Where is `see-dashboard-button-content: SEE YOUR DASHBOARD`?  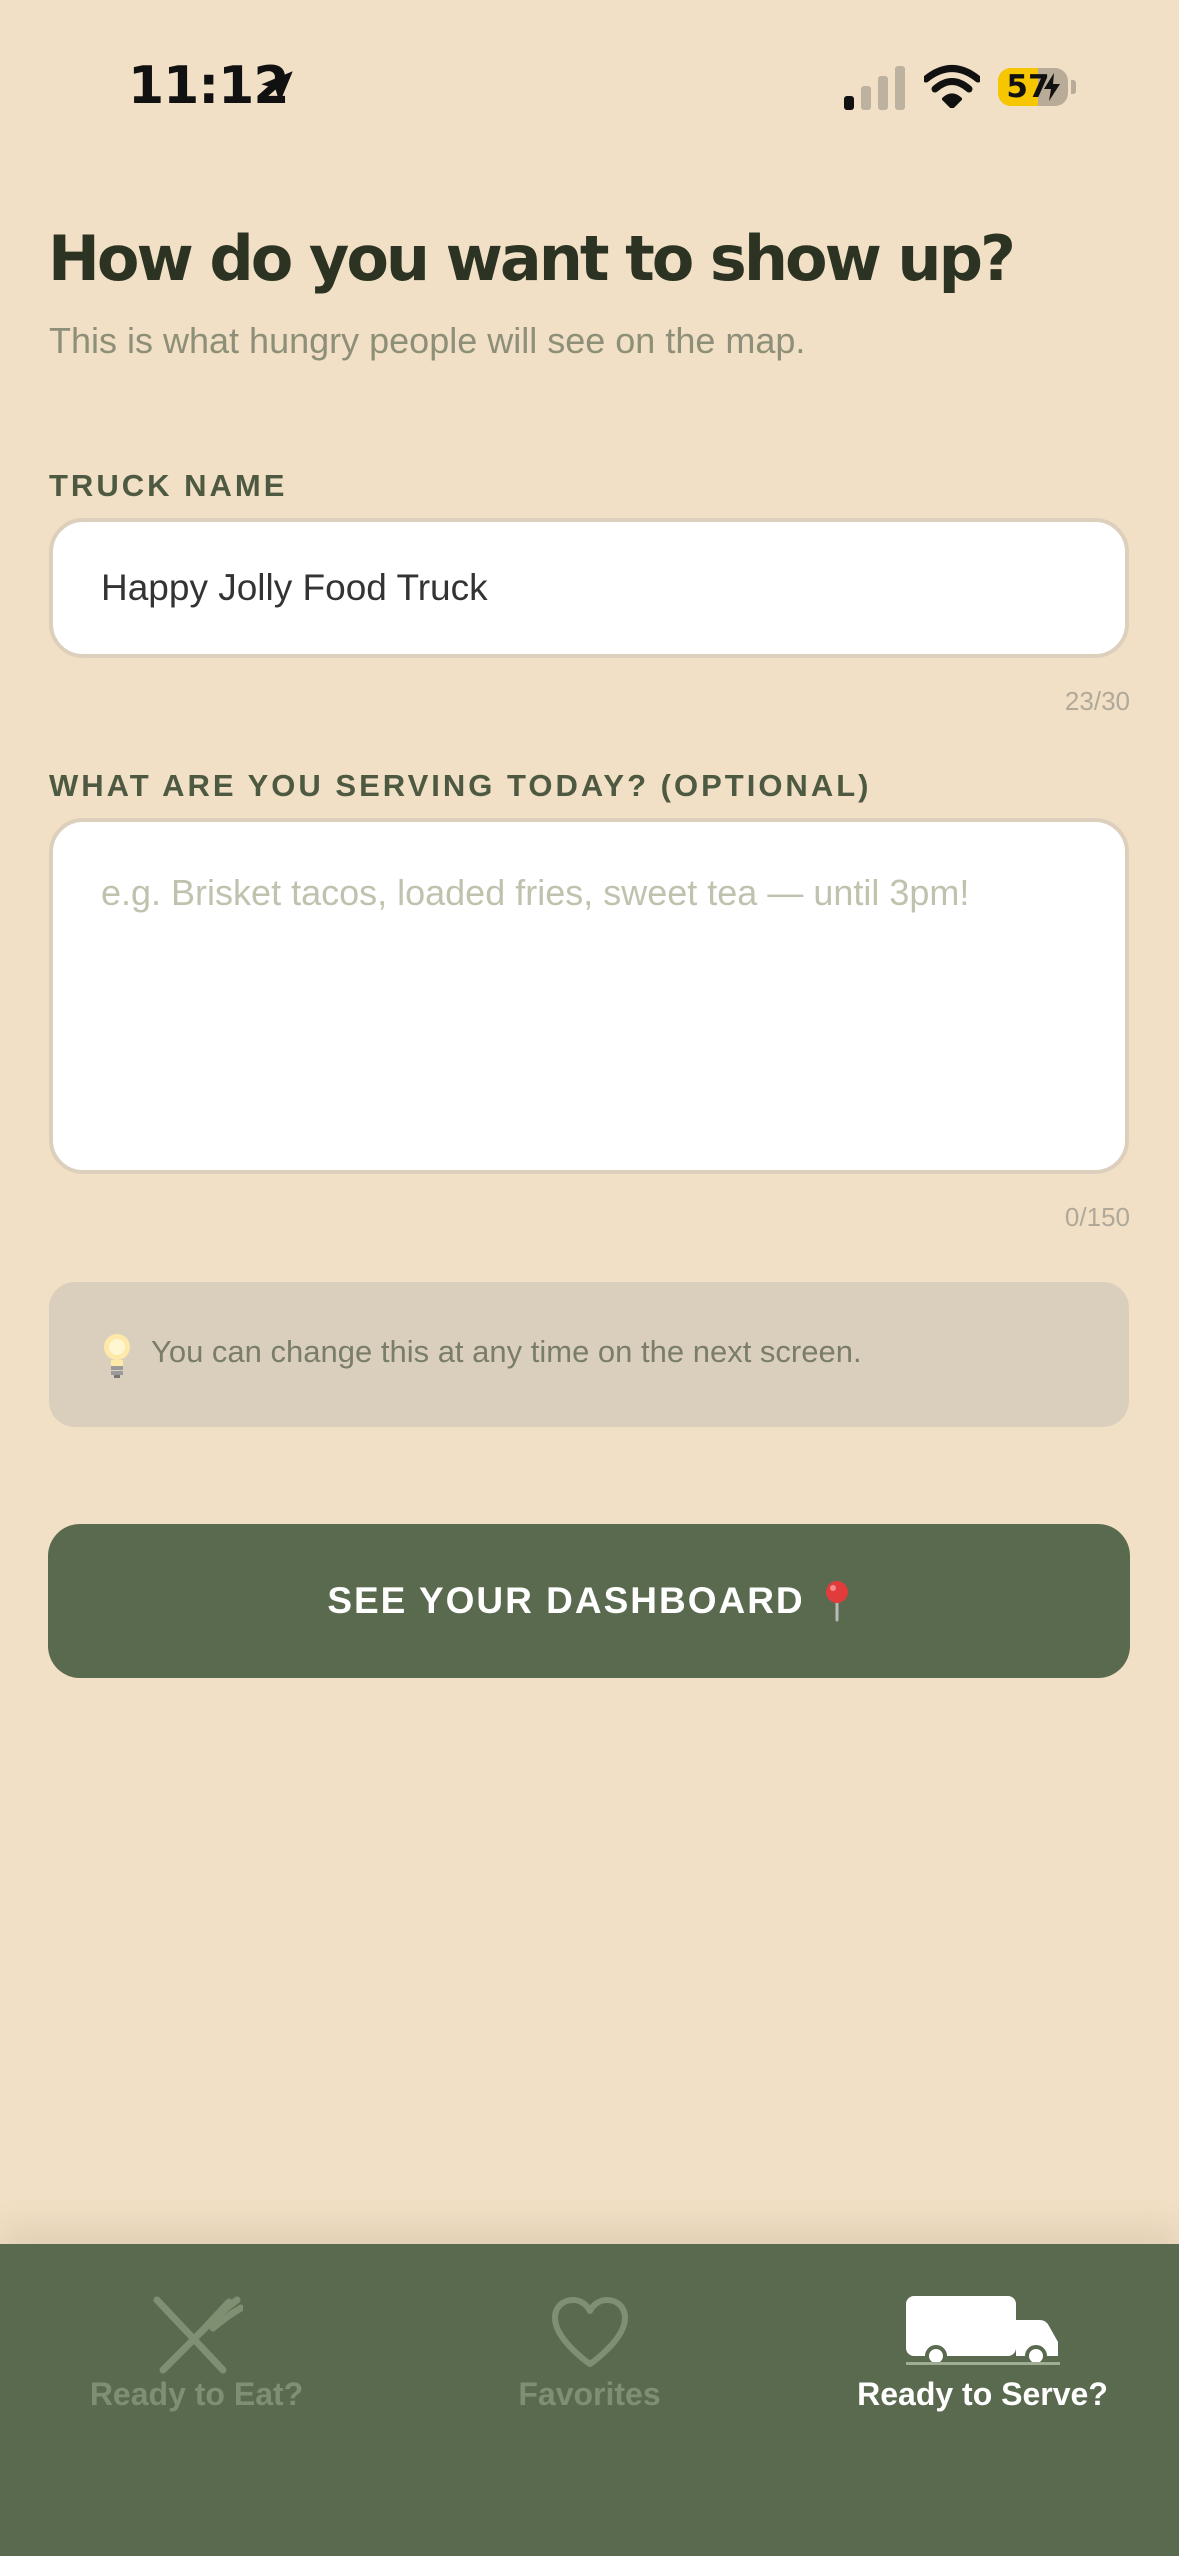
see-dashboard-button-content: SEE YOUR DASHBOARD is located at coordinates (589, 1601).